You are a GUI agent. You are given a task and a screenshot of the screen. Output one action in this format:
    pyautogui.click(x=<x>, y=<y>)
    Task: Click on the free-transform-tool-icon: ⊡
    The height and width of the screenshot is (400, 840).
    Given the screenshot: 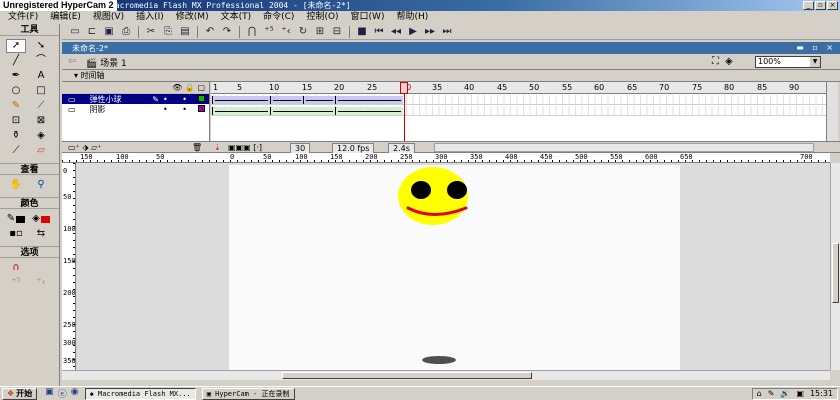 What is the action you would take?
    pyautogui.click(x=16, y=121)
    